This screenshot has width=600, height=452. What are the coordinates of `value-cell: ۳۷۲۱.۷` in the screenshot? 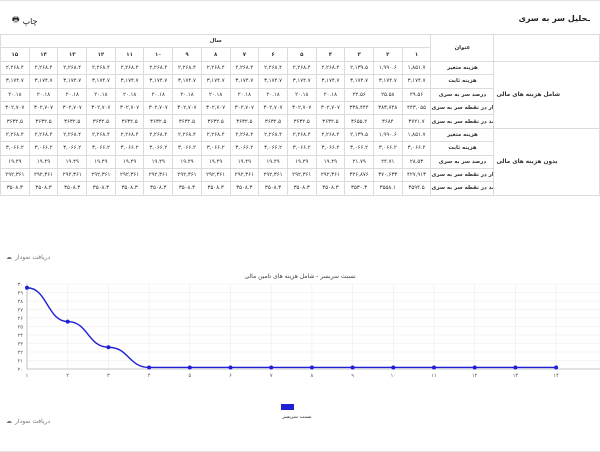 It's located at (416, 121).